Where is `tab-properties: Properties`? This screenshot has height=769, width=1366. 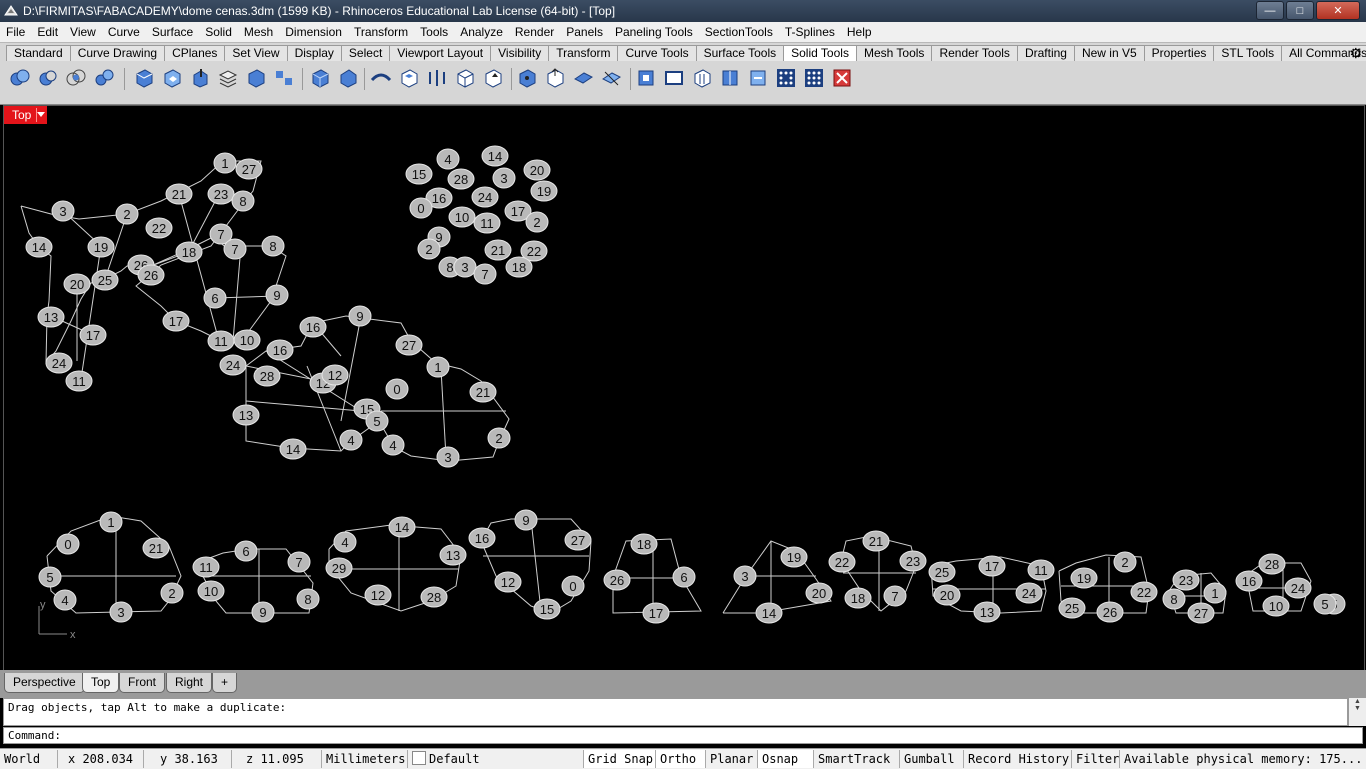
tab-properties: Properties is located at coordinates (1179, 53).